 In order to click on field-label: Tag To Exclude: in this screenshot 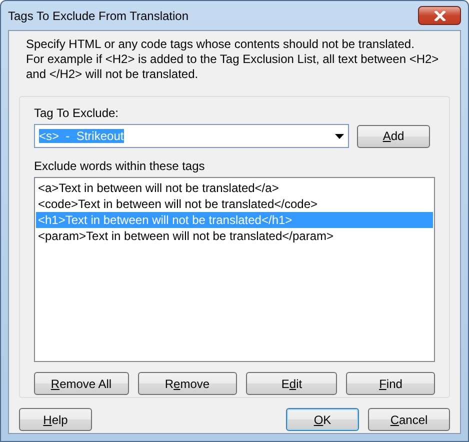, I will do `click(77, 113)`.